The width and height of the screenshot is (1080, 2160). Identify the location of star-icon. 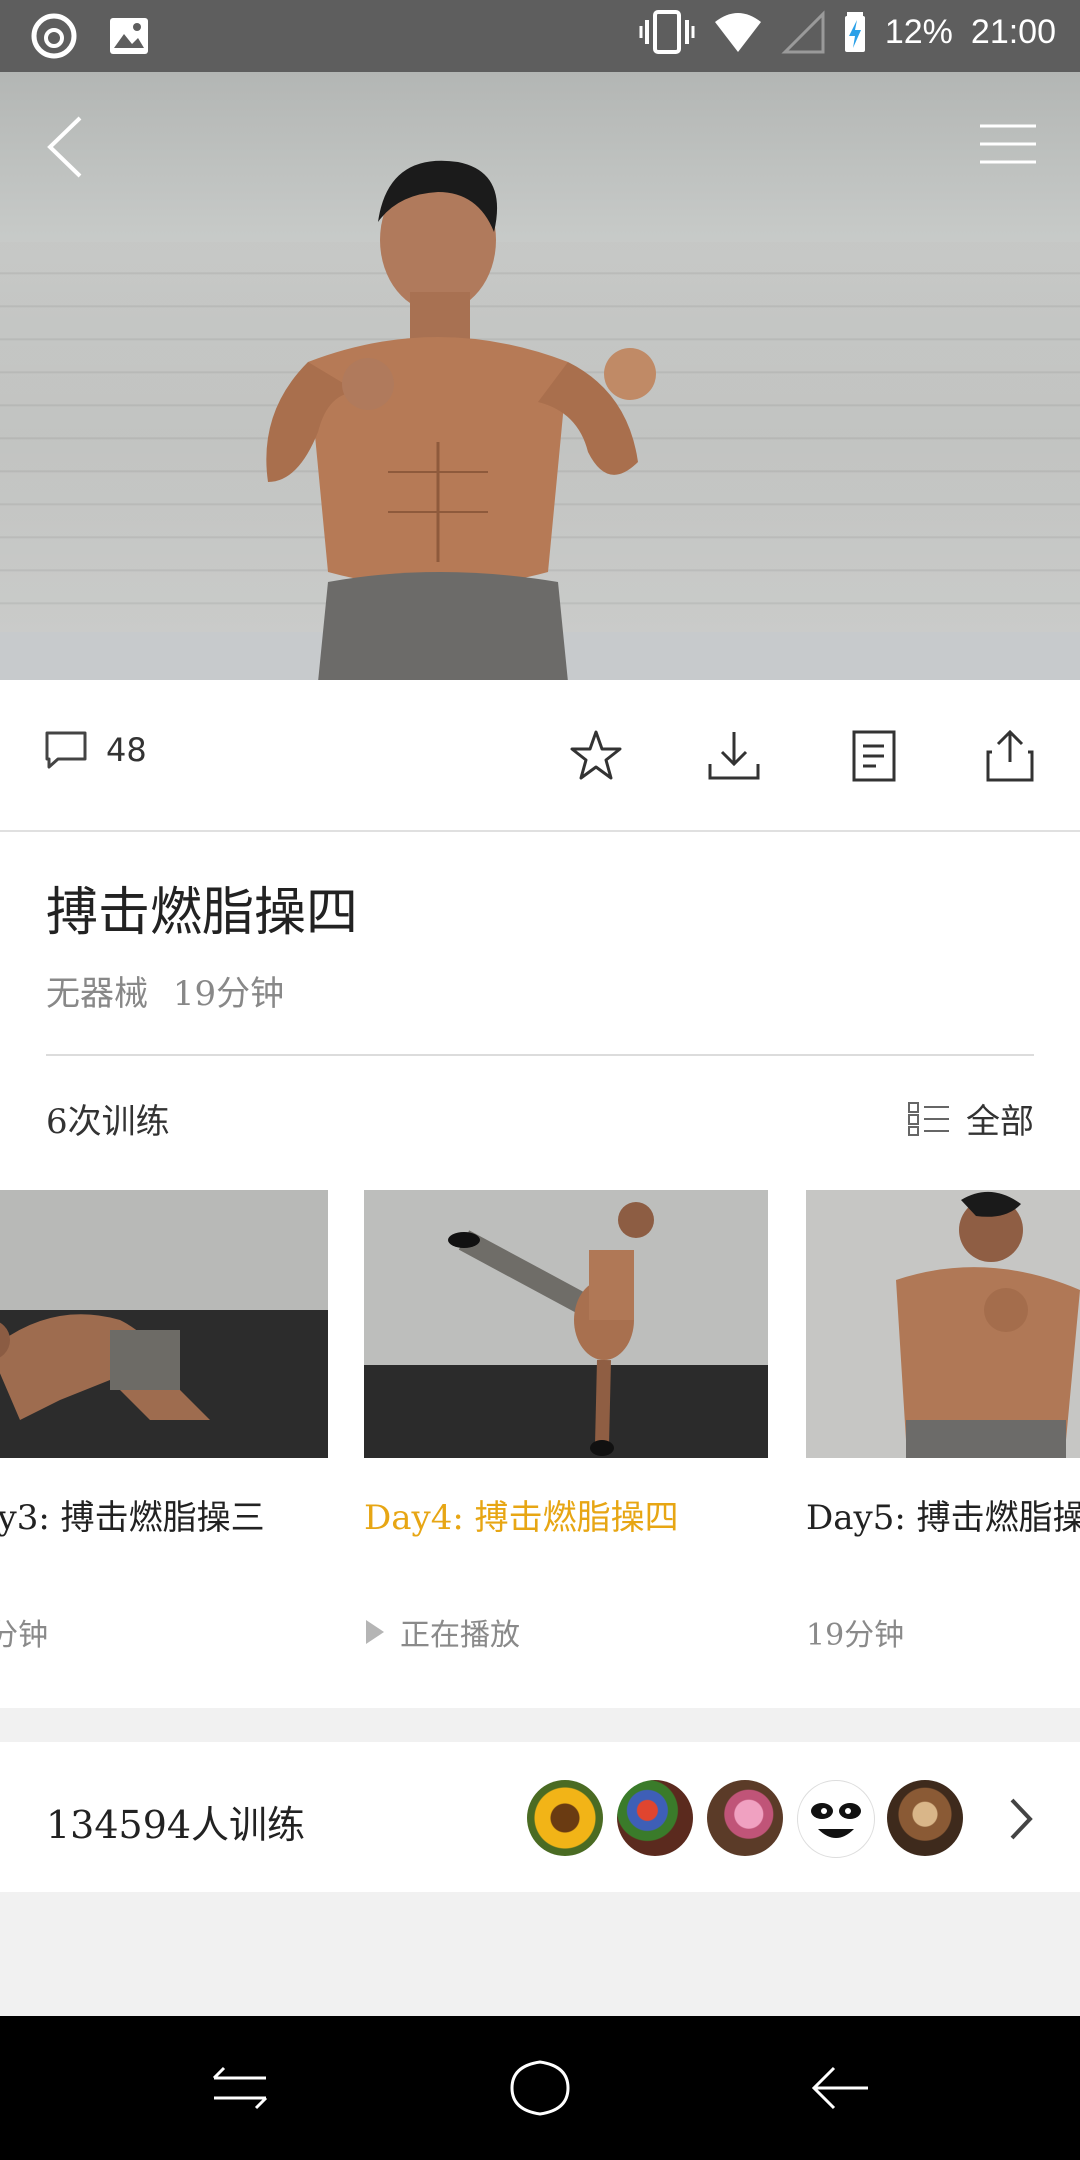
(596, 756).